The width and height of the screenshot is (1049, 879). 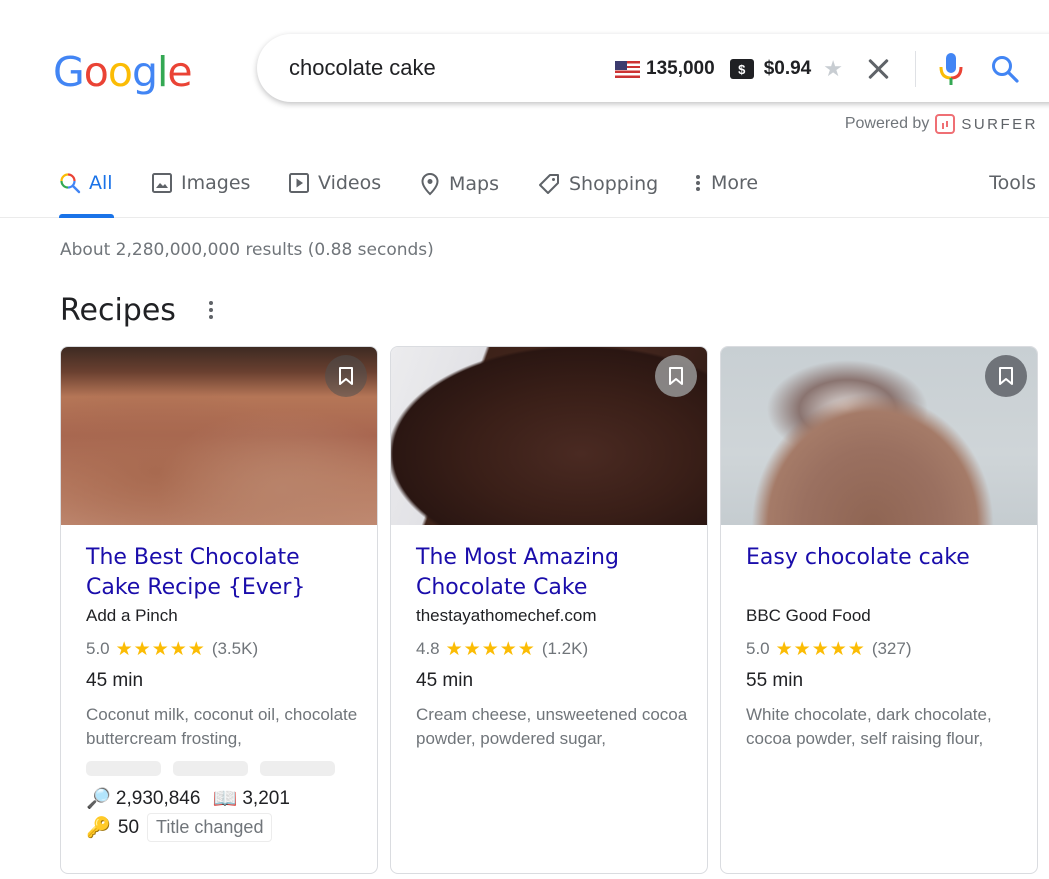 What do you see at coordinates (350, 183) in the screenshot?
I see `tab-label: Videos` at bounding box center [350, 183].